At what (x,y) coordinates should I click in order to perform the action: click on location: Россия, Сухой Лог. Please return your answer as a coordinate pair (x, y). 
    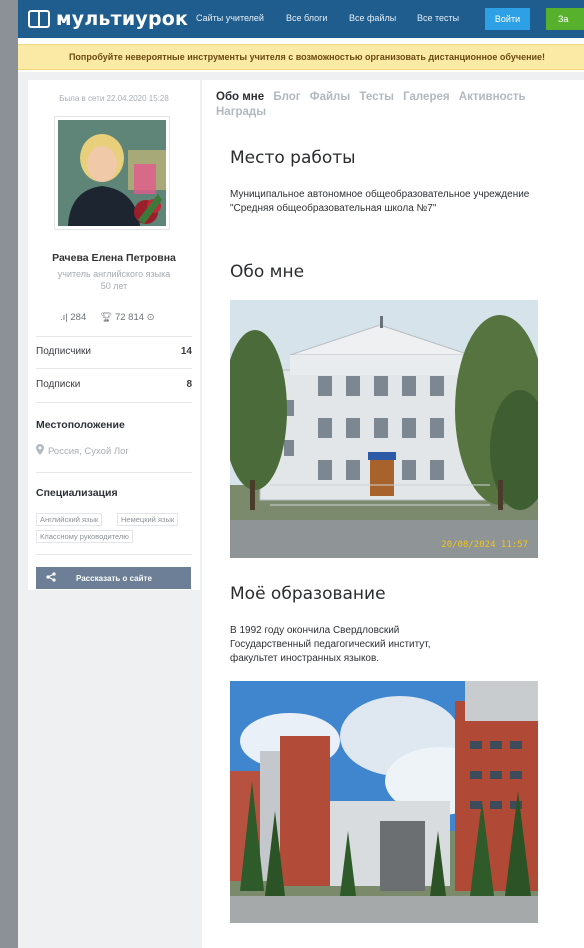
    Looking at the image, I should click on (82, 451).